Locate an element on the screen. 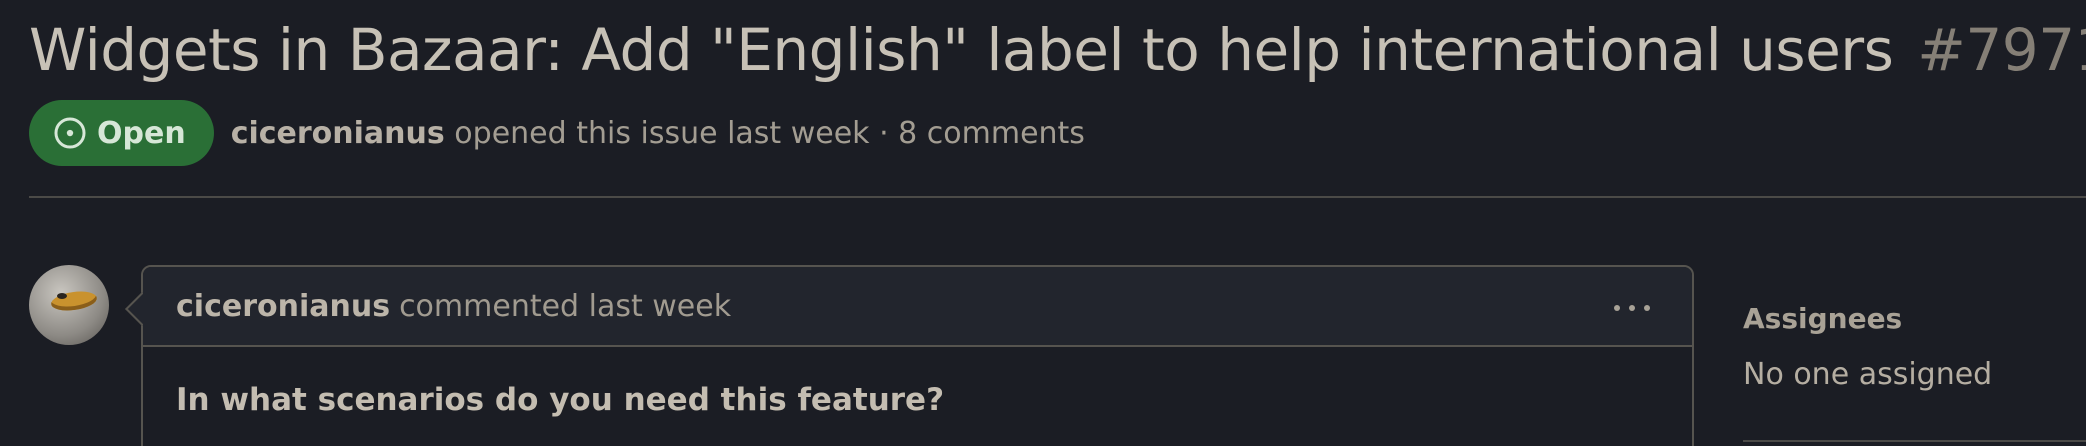  status-badge: Open is located at coordinates (121, 133).